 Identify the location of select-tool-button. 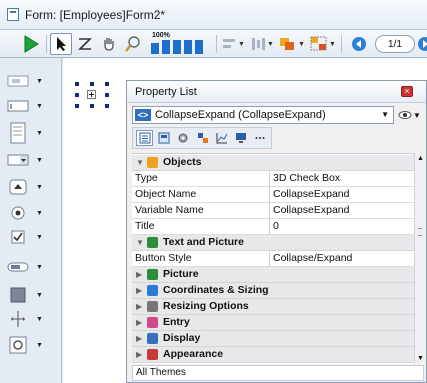
(61, 44).